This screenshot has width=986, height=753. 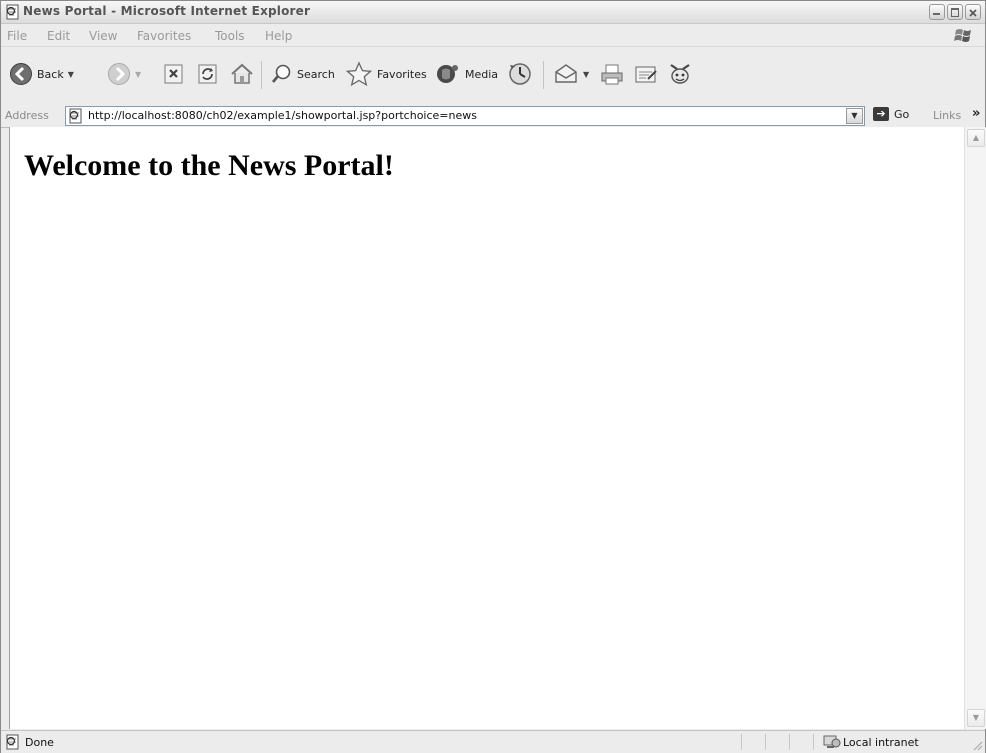 What do you see at coordinates (316, 74) in the screenshot?
I see `search-label: Search` at bounding box center [316, 74].